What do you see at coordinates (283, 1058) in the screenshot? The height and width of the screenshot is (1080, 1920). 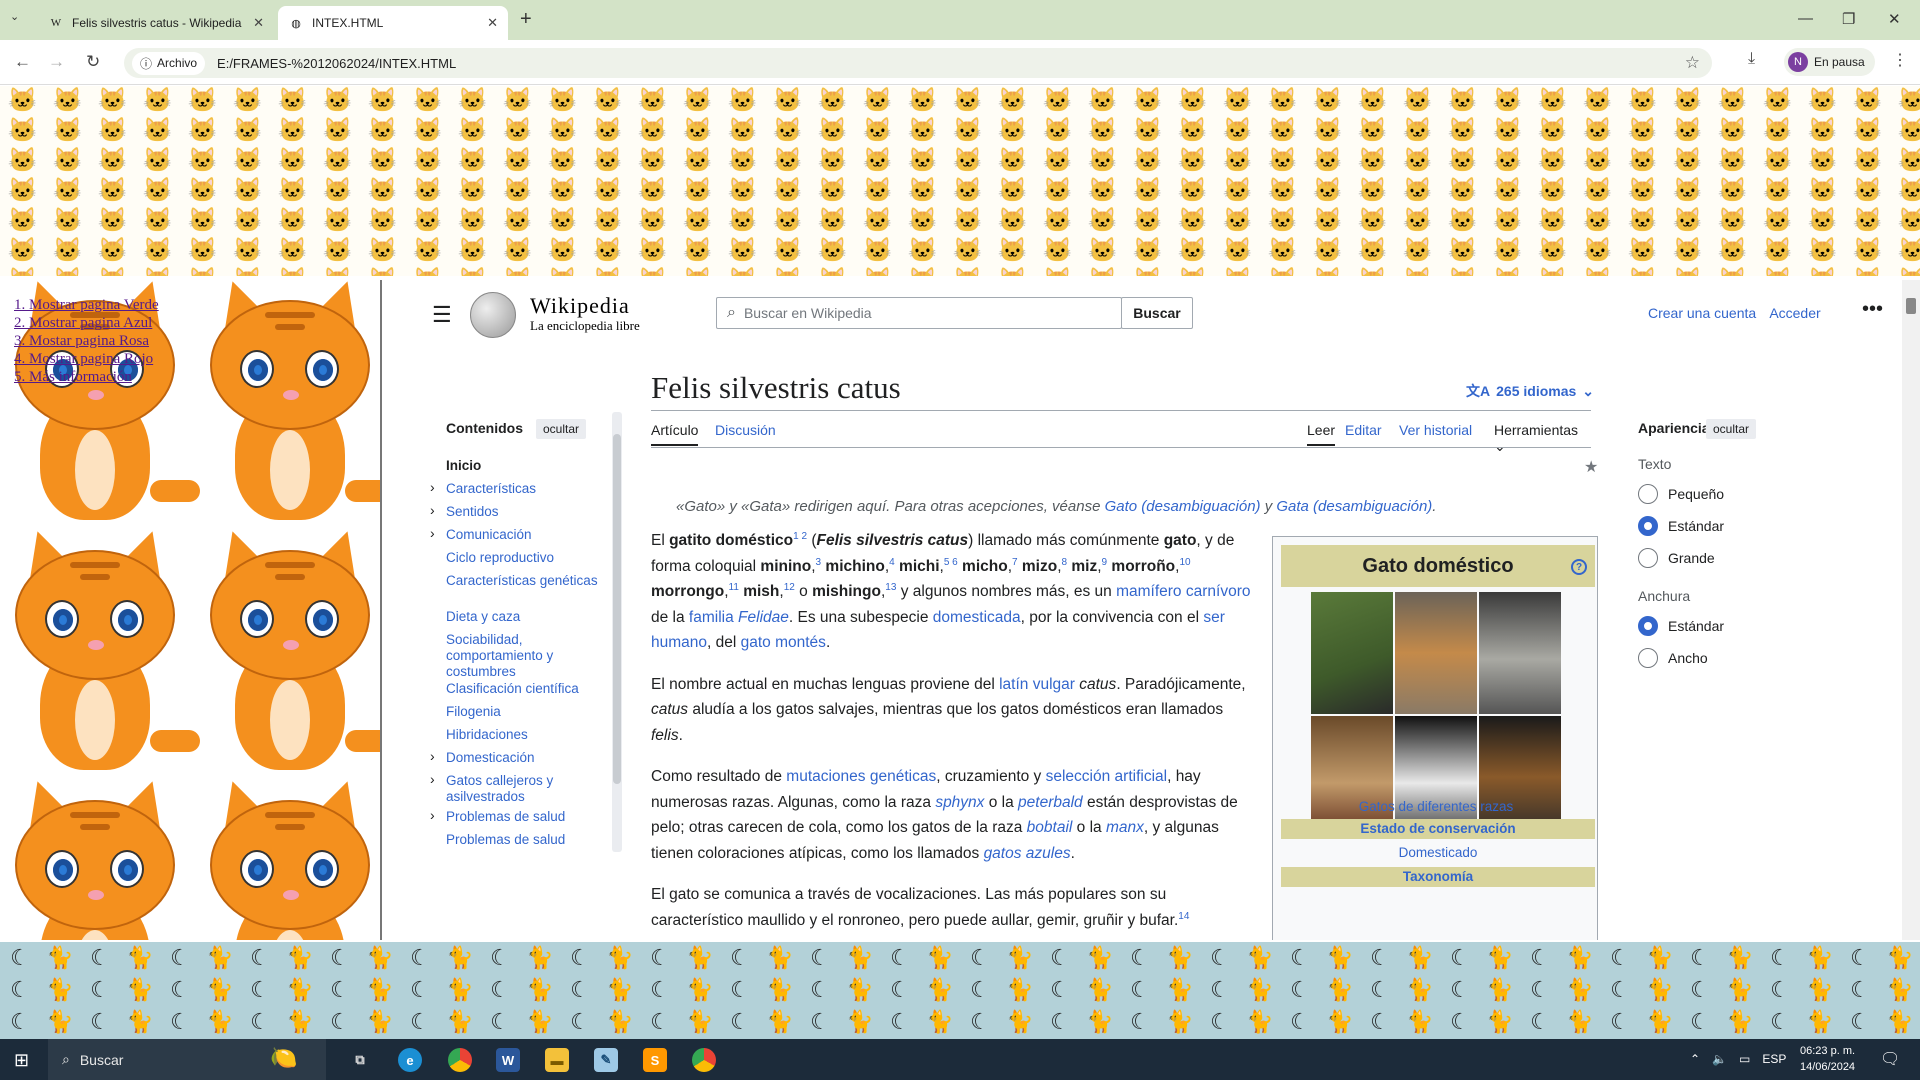 I see `lemons-widget-icon: 🍋` at bounding box center [283, 1058].